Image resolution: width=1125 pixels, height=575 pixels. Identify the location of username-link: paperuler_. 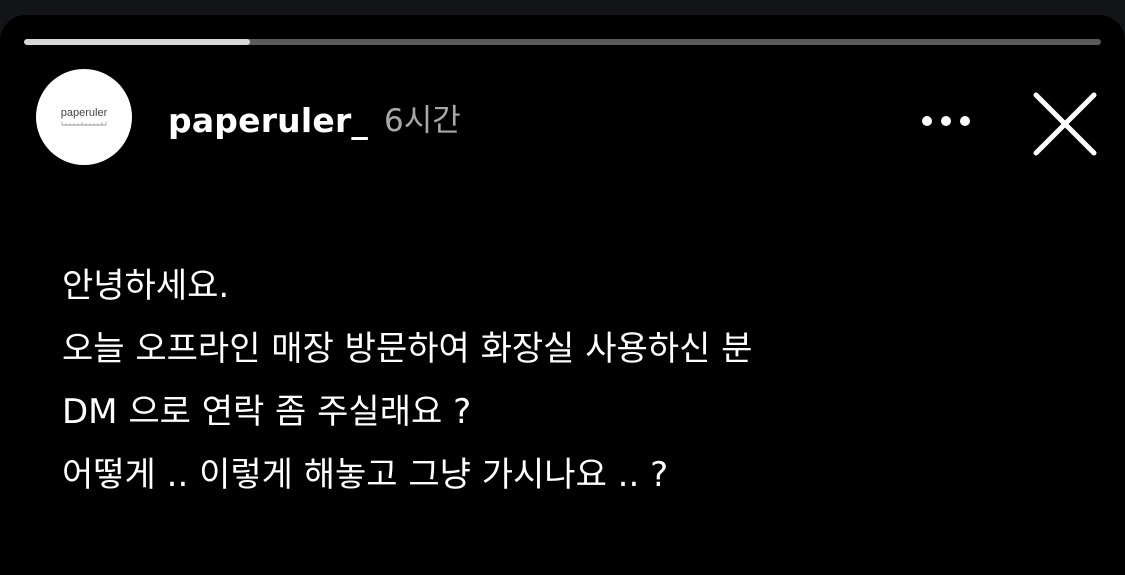
(268, 121).